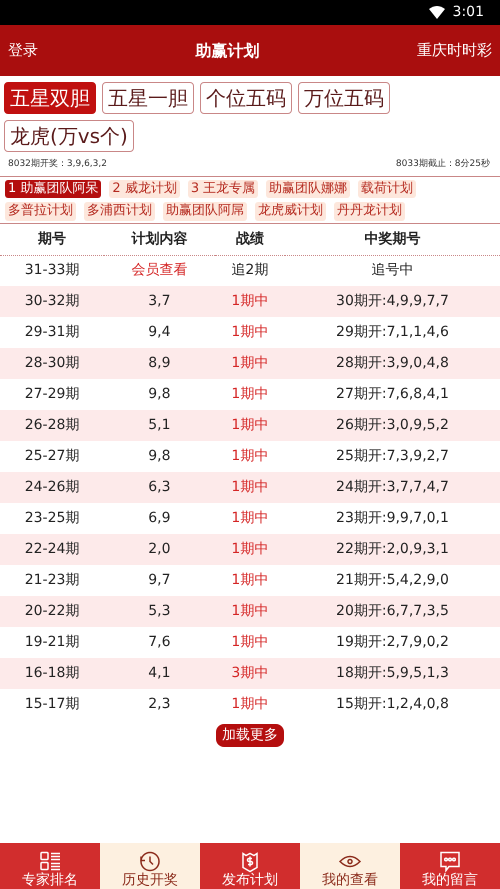 Image resolution: width=500 pixels, height=889 pixels. What do you see at coordinates (150, 861) in the screenshot?
I see `history-icon` at bounding box center [150, 861].